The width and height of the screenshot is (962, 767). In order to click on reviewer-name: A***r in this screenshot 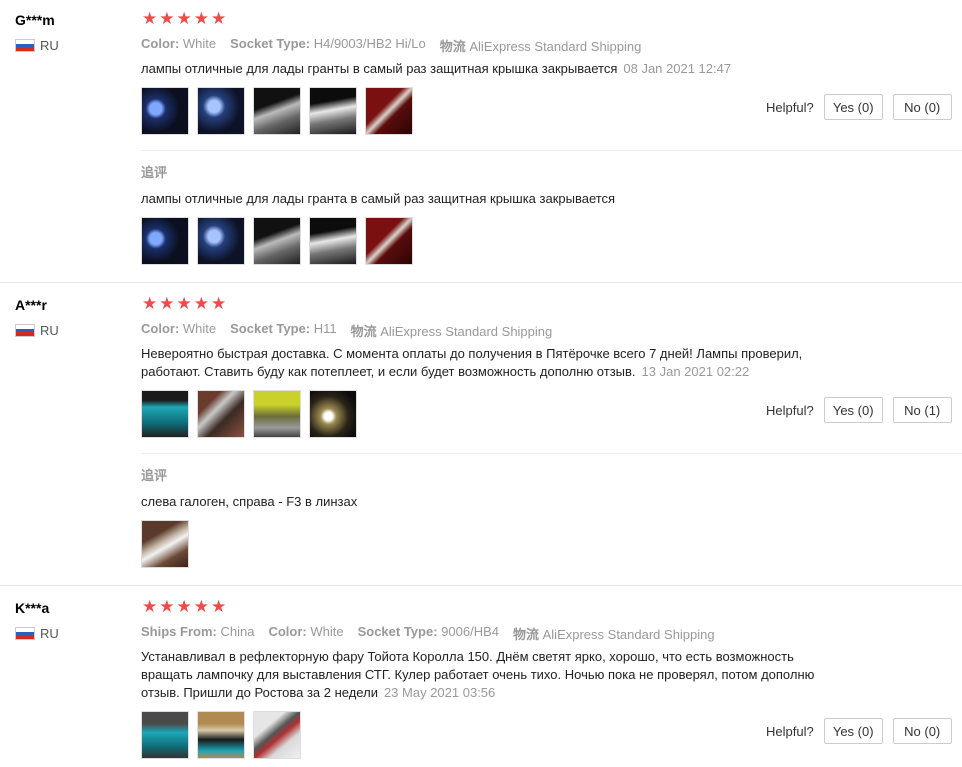, I will do `click(31, 305)`.